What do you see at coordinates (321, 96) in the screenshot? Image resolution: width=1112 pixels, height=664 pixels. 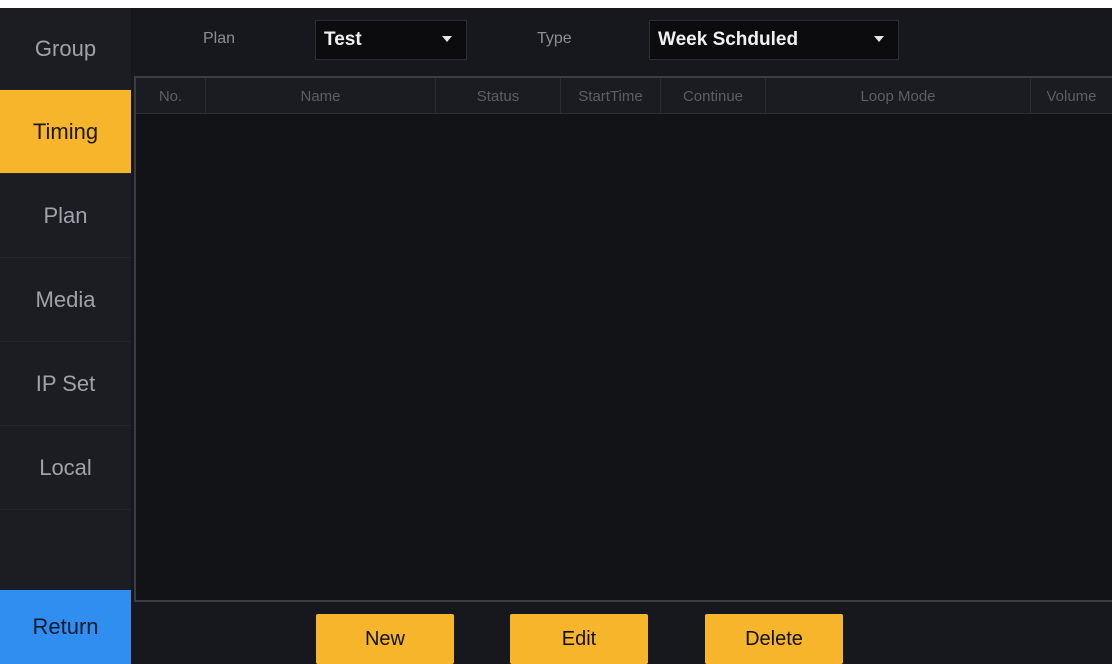 I see `column-header-name: Name` at bounding box center [321, 96].